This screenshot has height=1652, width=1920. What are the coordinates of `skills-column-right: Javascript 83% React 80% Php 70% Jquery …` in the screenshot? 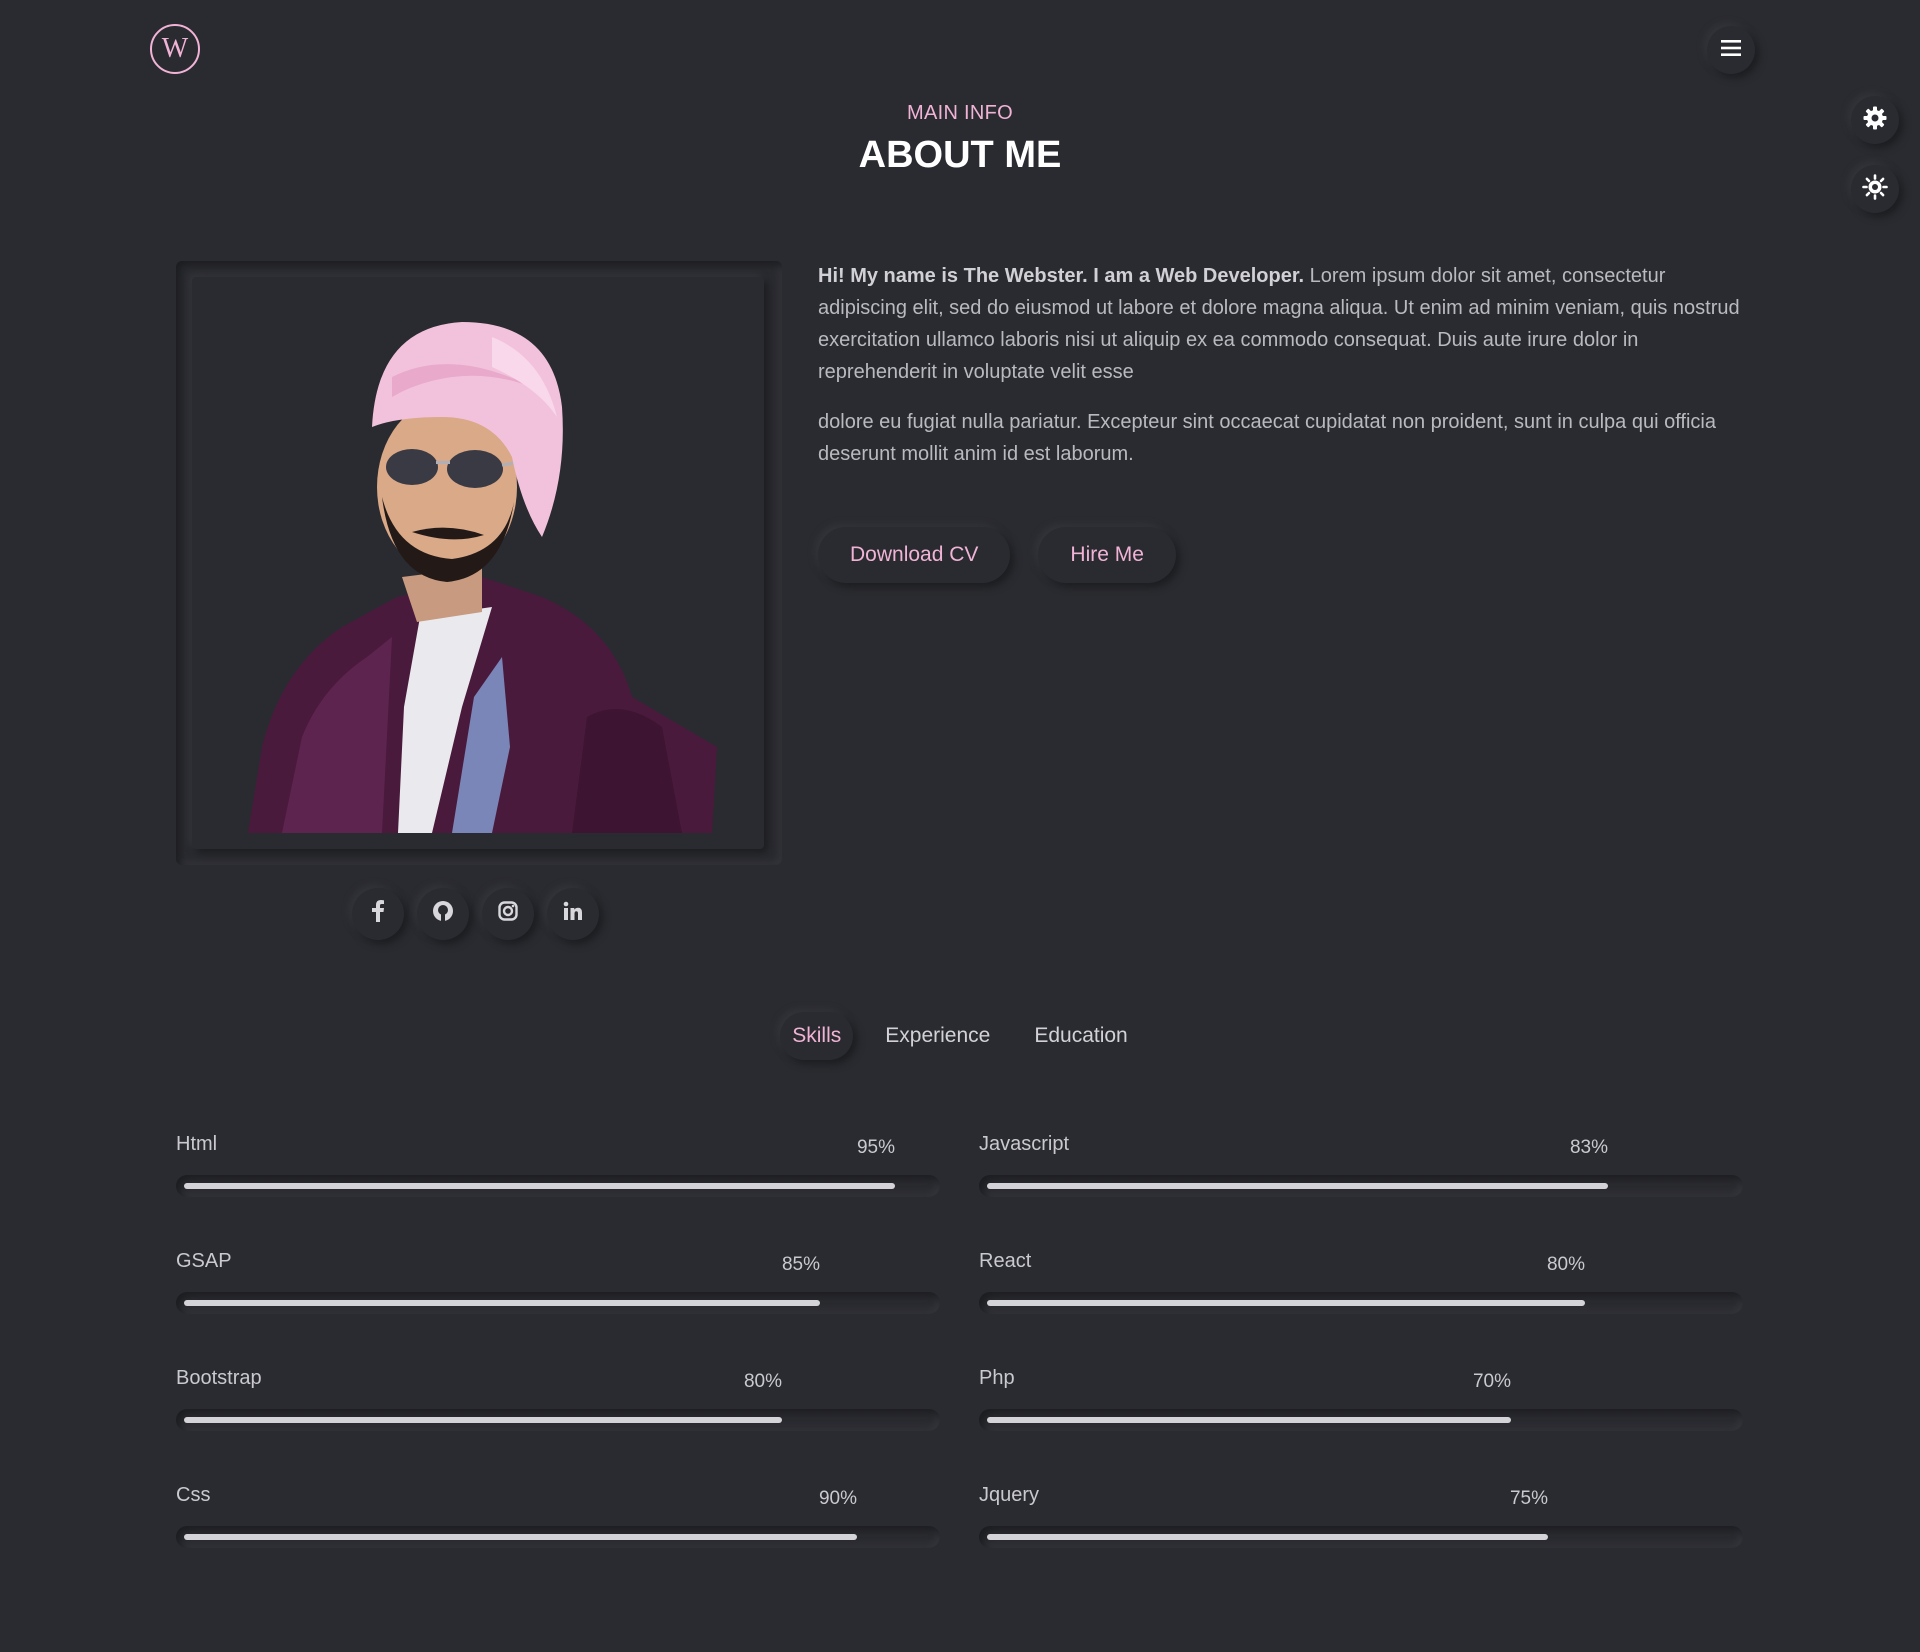 It's located at (1361, 1367).